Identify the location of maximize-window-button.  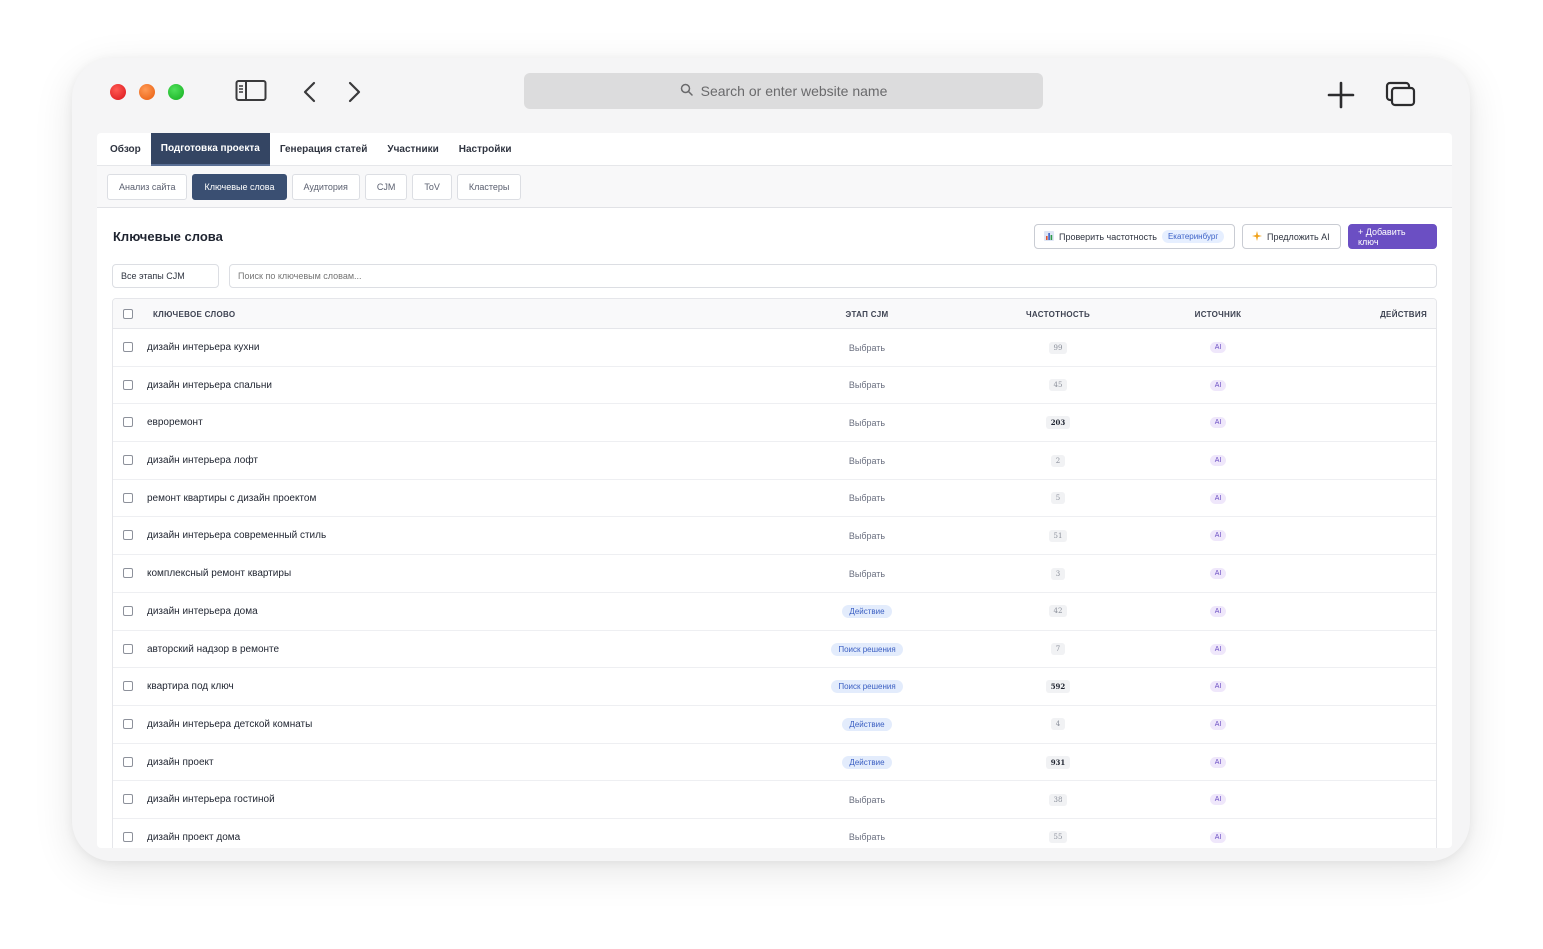
(176, 92).